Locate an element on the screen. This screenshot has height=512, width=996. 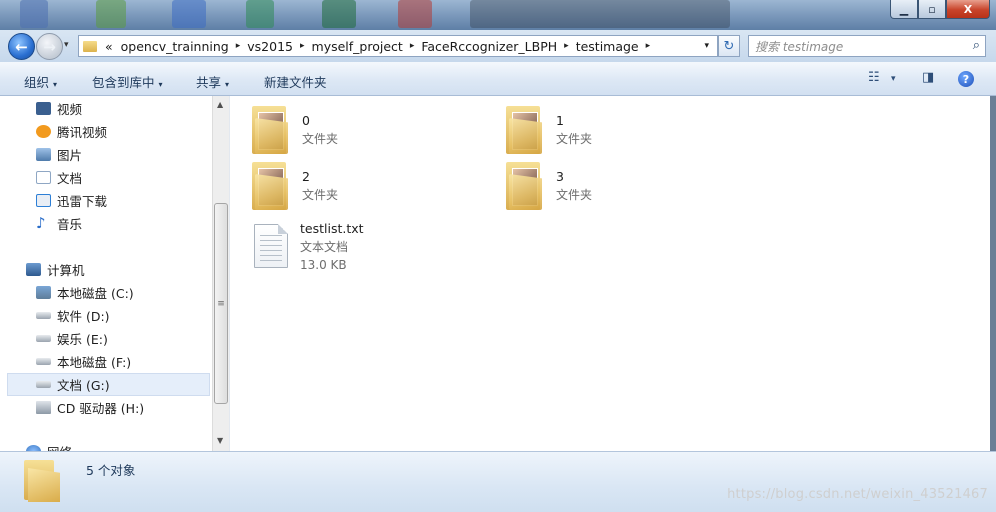
sidebar-item-computer: 计算机 is located at coordinates (55, 269).